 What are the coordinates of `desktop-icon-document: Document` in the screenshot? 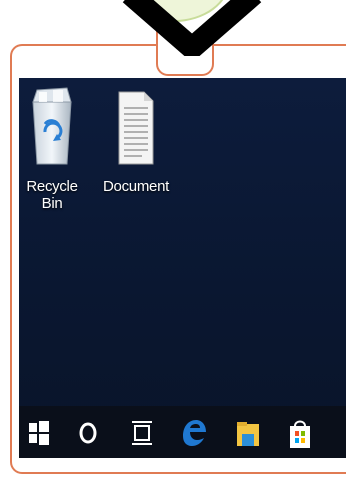 It's located at (136, 140).